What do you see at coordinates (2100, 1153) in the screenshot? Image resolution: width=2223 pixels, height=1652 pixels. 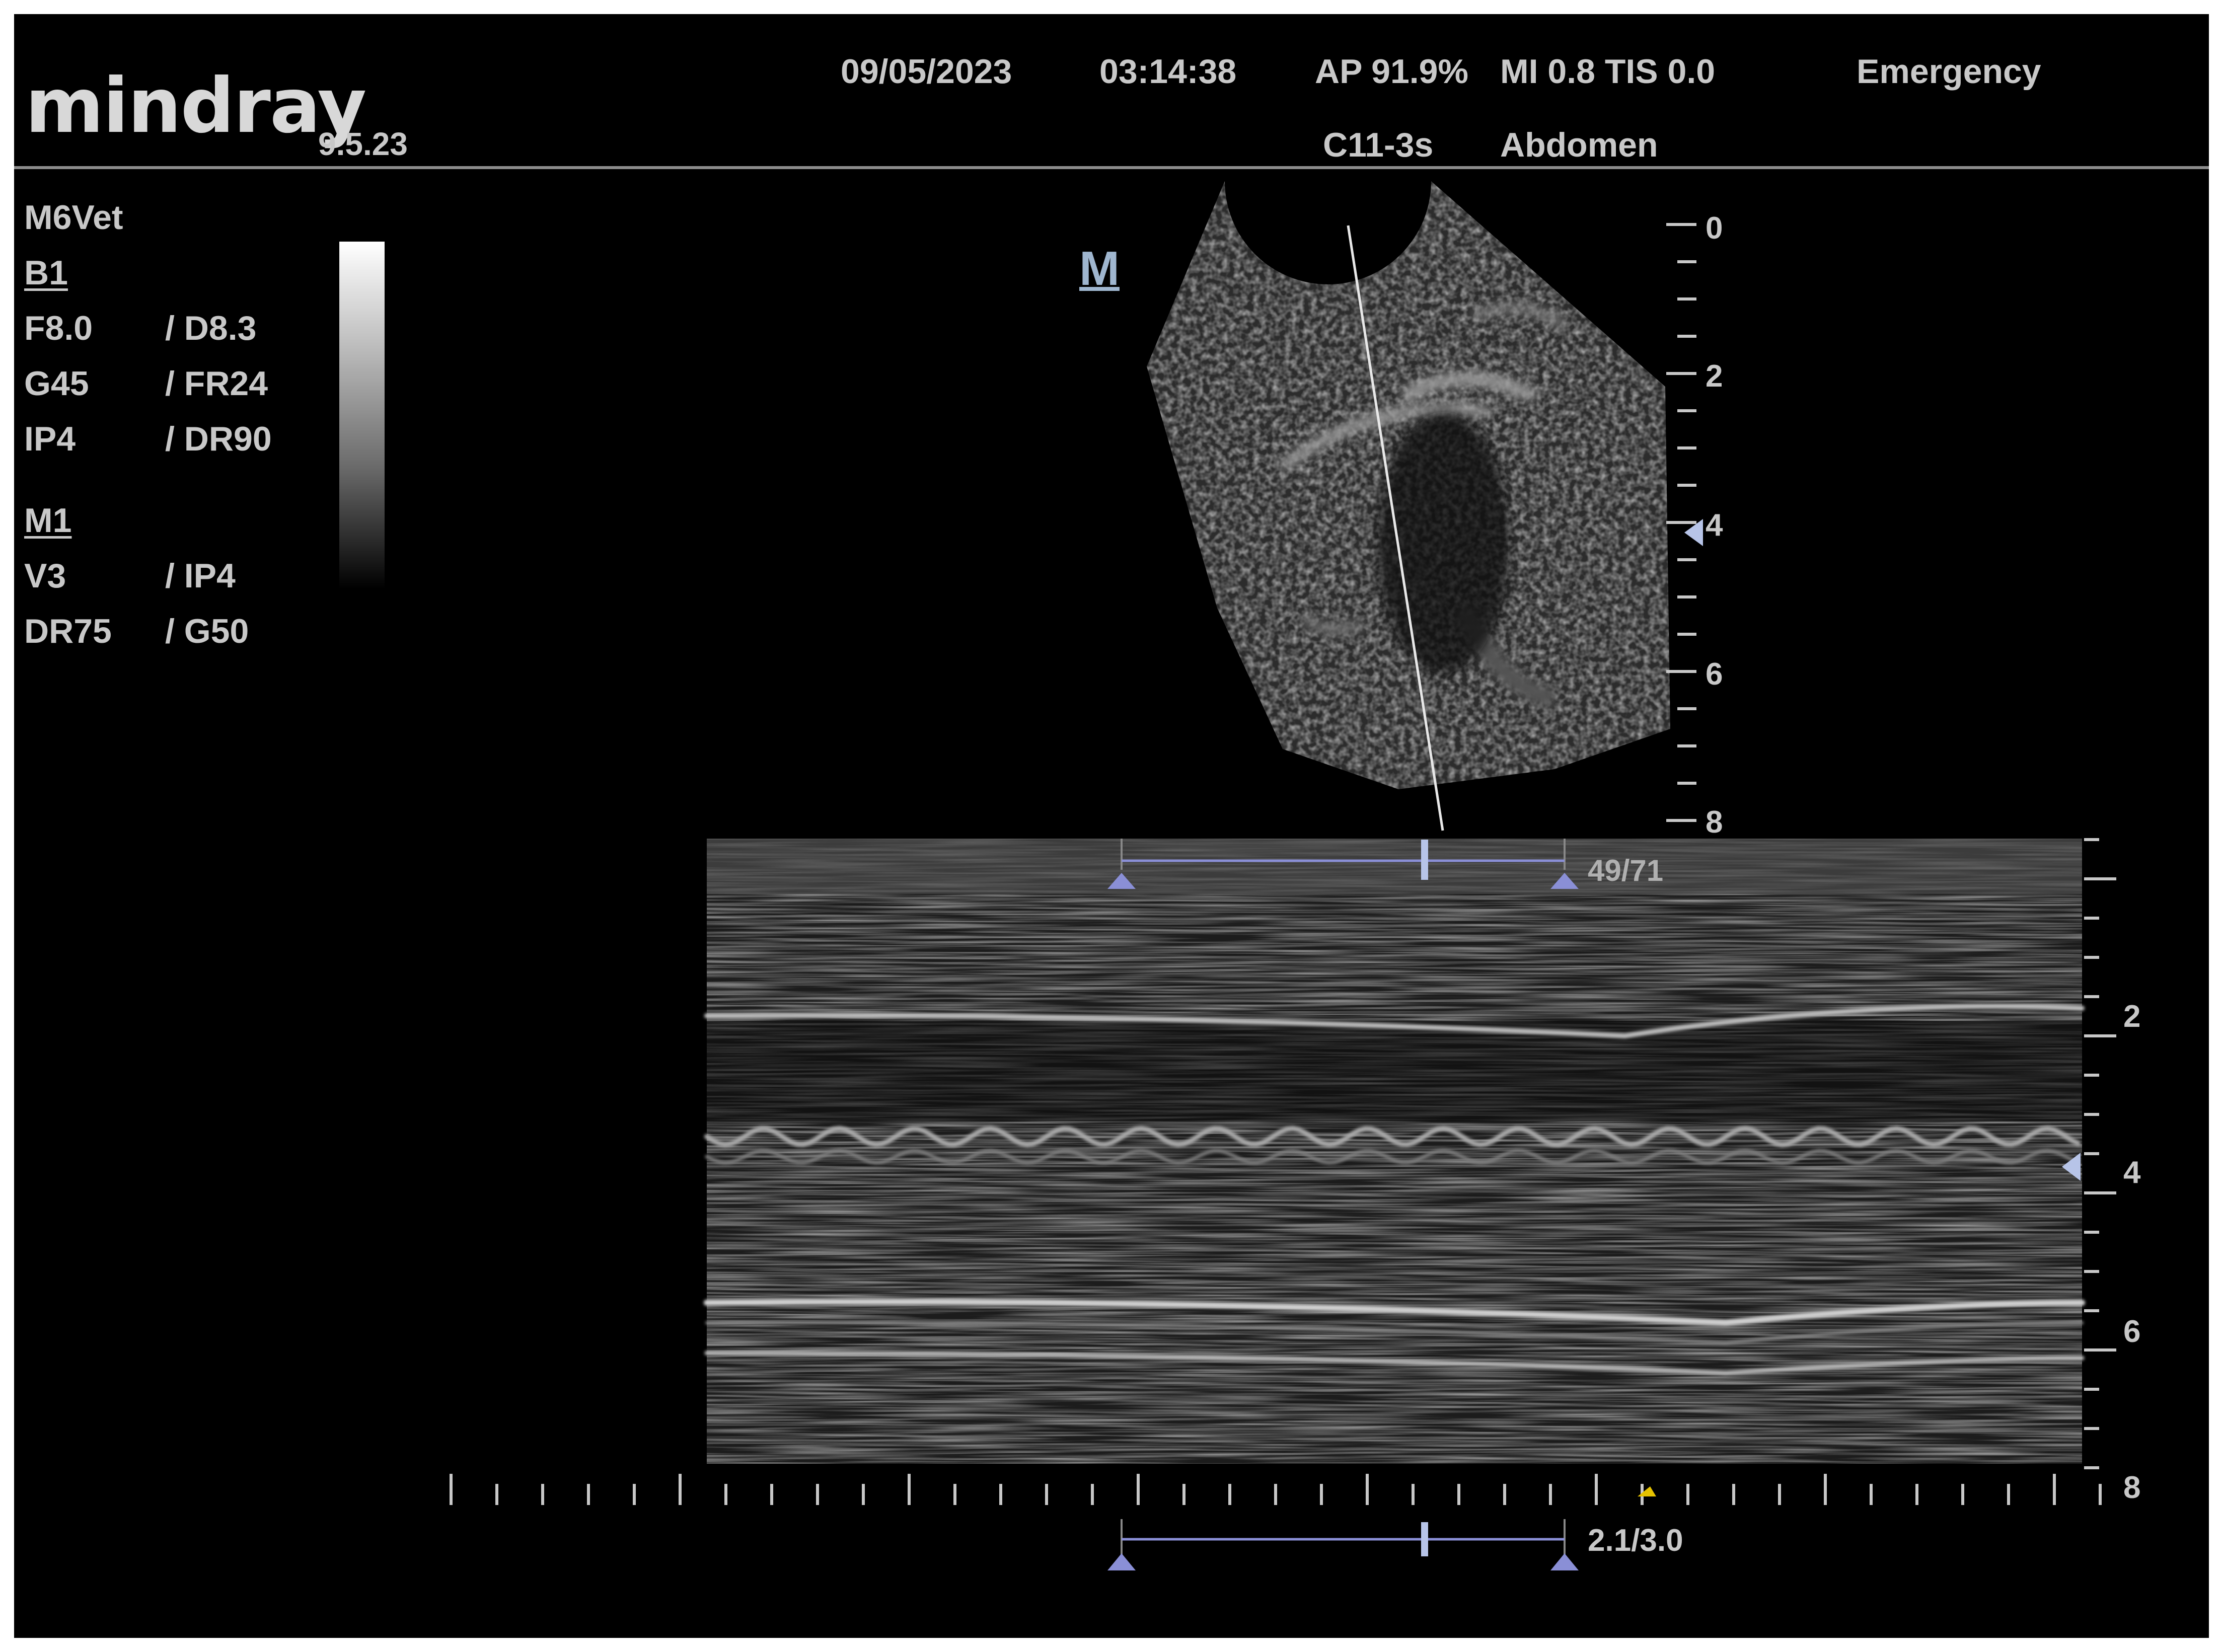 I see `m-depth-scale` at bounding box center [2100, 1153].